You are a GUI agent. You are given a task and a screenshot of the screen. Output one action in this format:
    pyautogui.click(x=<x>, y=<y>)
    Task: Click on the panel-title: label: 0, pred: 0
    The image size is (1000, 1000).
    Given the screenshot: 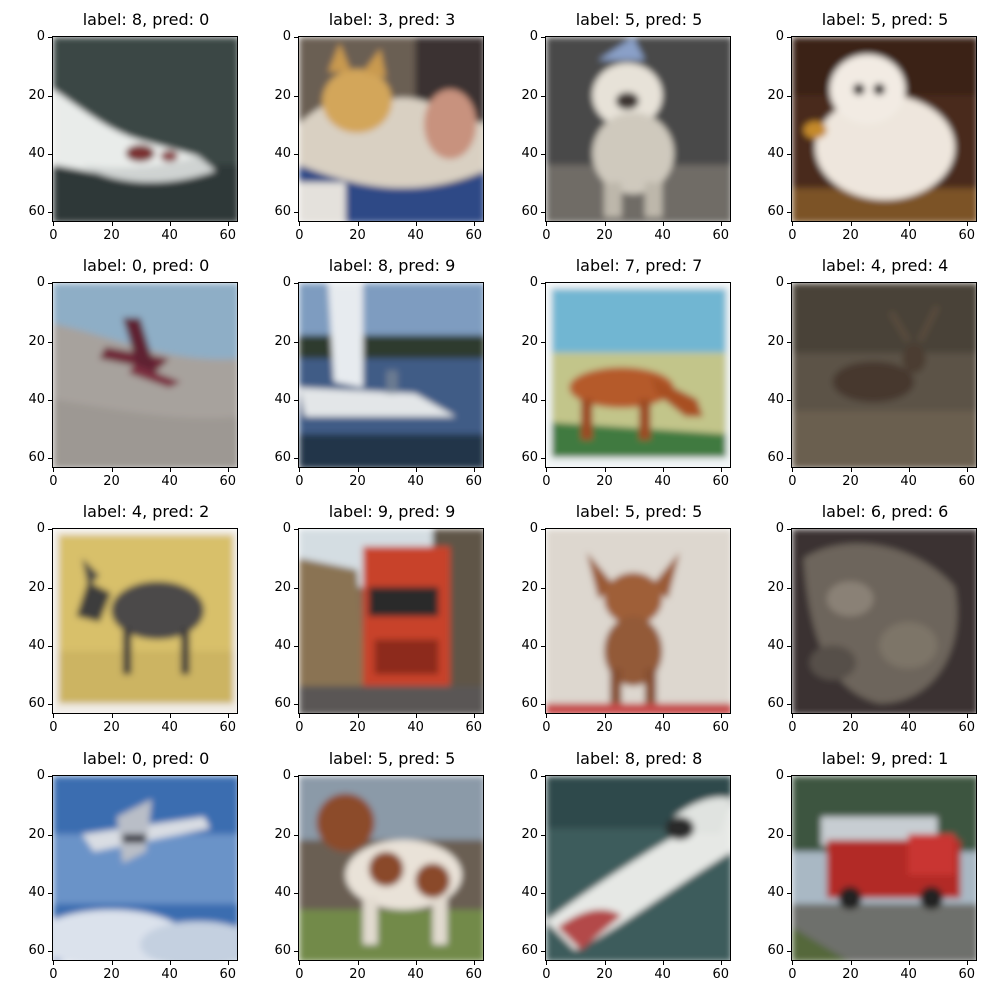 What is the action you would take?
    pyautogui.click(x=146, y=265)
    